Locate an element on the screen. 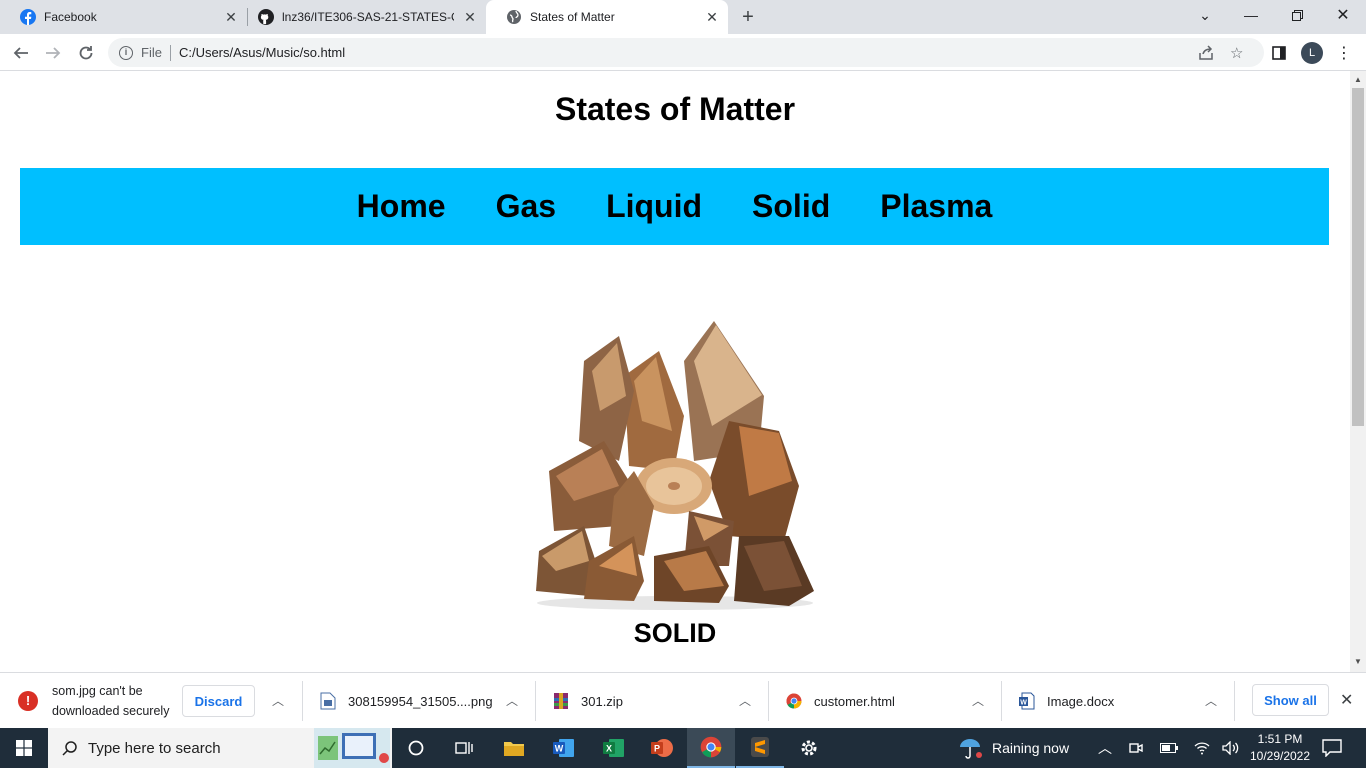 The image size is (1366, 768). show-all-downloads-button: Show all is located at coordinates (1290, 700).